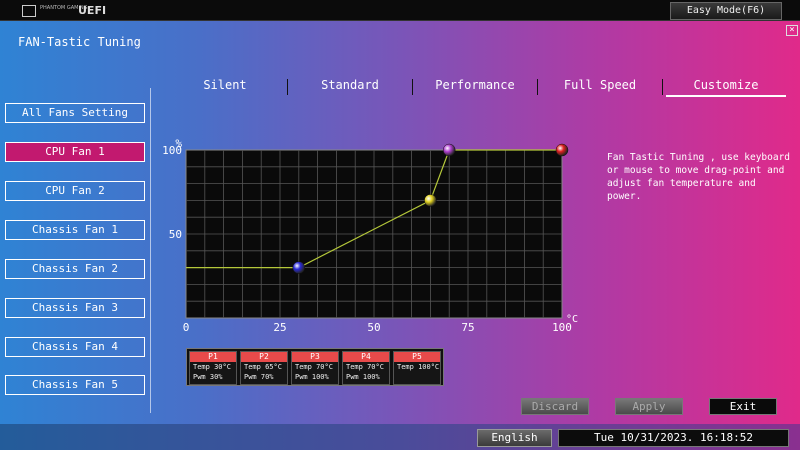 This screenshot has height=450, width=800. What do you see at coordinates (75, 113) in the screenshot?
I see `sidebar-item-all-fans: All Fans Setting` at bounding box center [75, 113].